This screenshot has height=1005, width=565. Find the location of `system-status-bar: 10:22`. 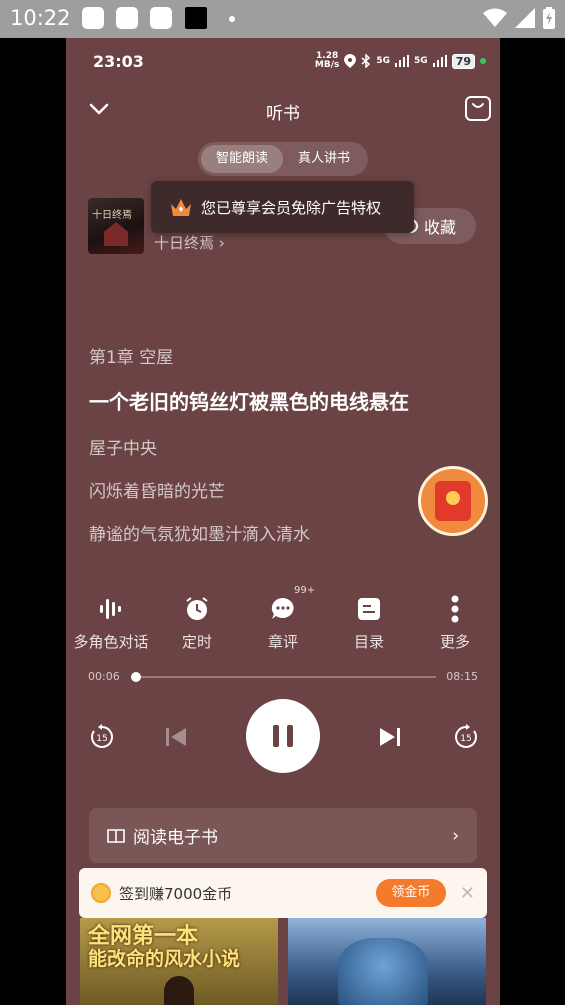

system-status-bar: 10:22 is located at coordinates (282, 19).